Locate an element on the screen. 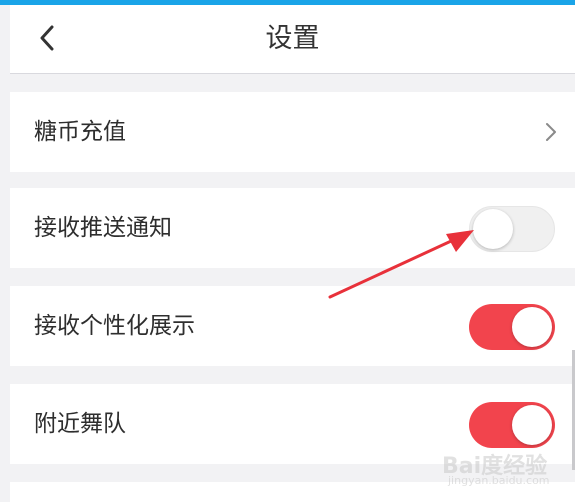 Image resolution: width=575 pixels, height=502 pixels. annotation-arrow-icon is located at coordinates (401, 264).